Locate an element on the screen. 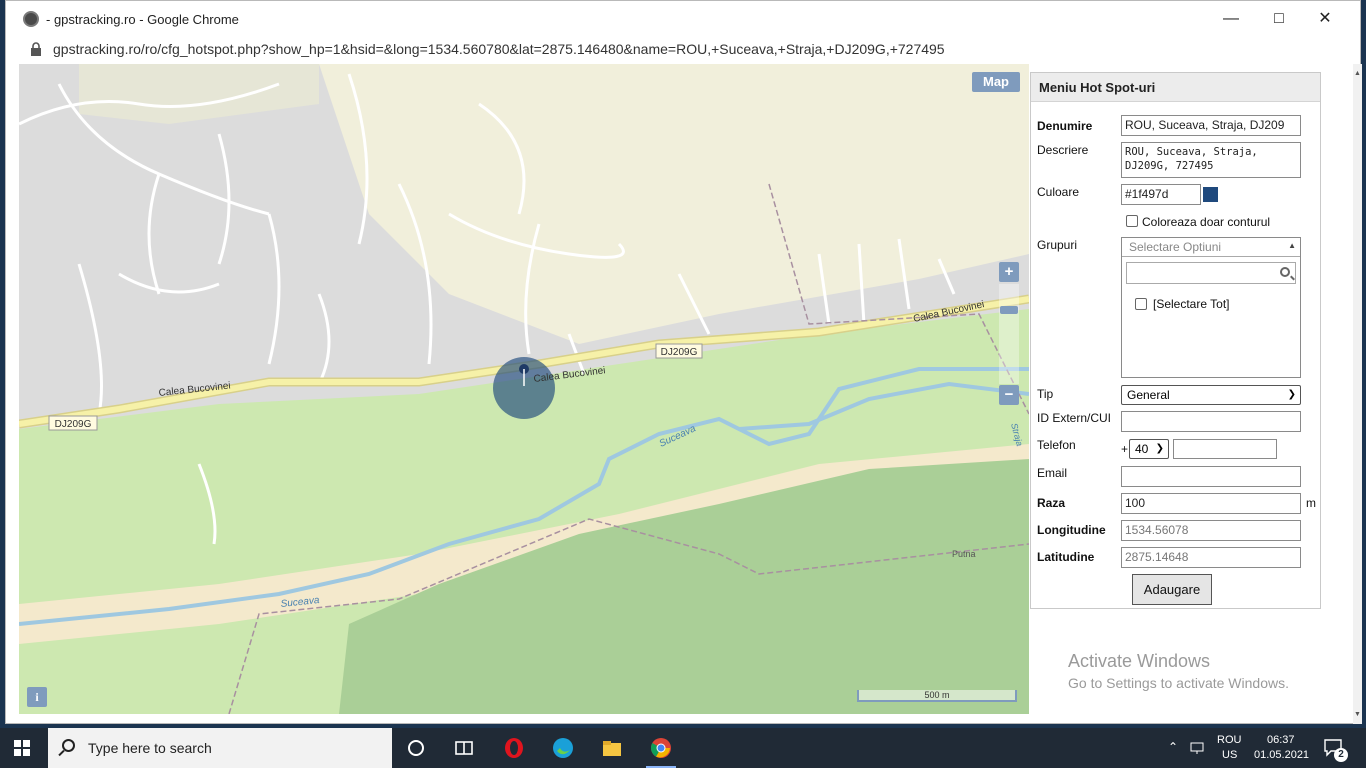 The width and height of the screenshot is (1366, 768). map-label-putna: Putna is located at coordinates (964, 554).